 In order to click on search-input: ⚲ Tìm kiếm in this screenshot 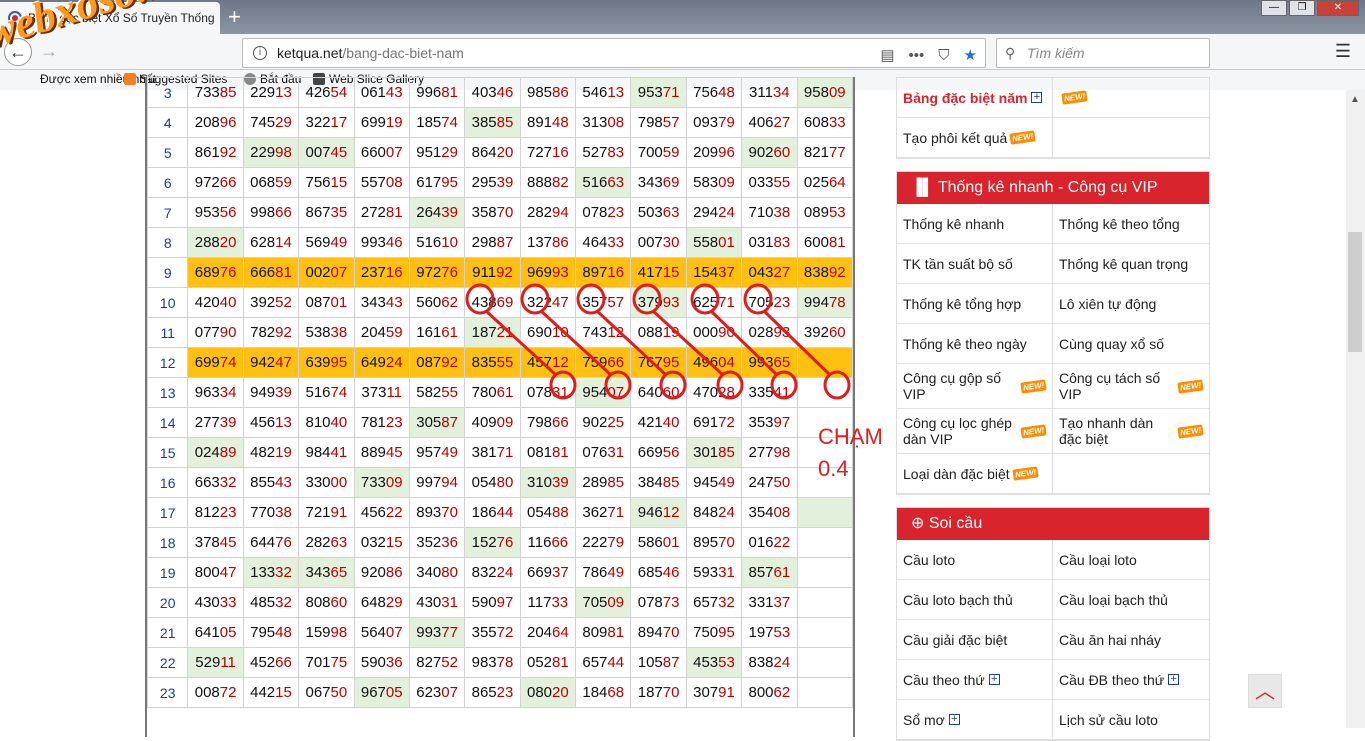, I will do `click(1103, 53)`.